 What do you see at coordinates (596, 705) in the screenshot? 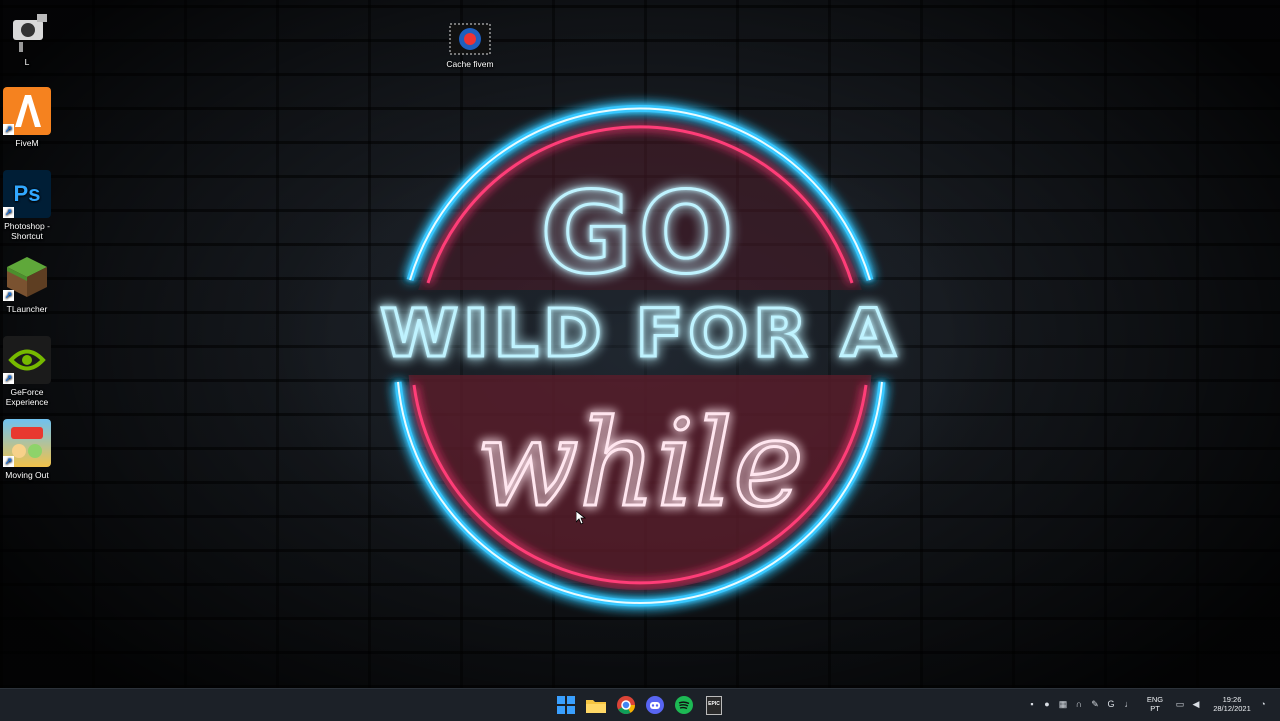
I see `folder-icon` at bounding box center [596, 705].